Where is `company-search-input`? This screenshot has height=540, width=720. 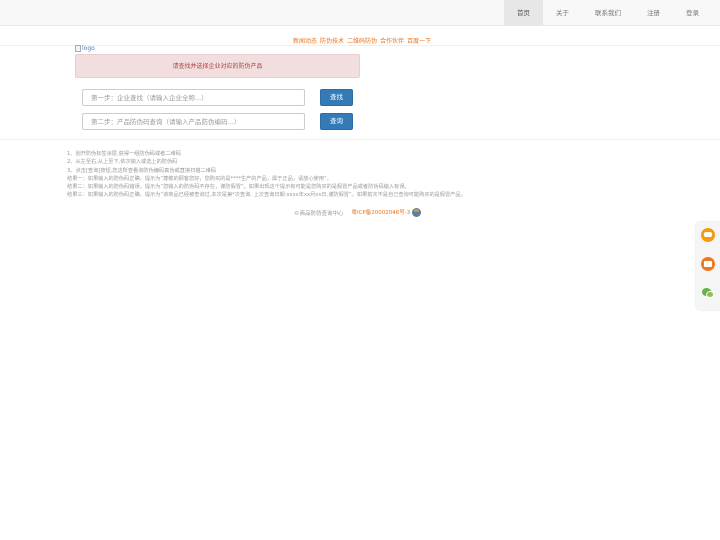 company-search-input is located at coordinates (193, 97).